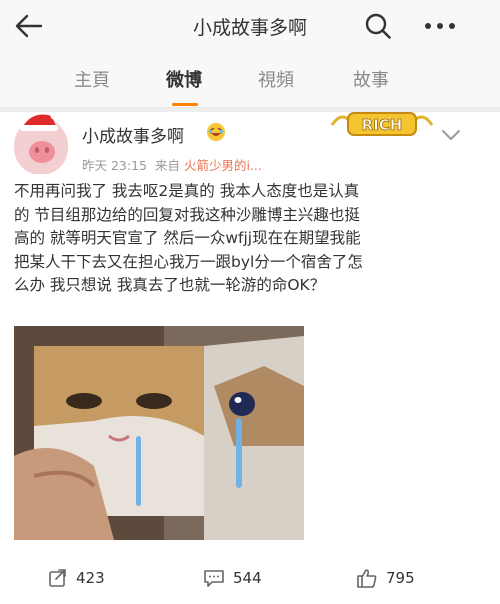  Describe the element at coordinates (378, 26) in the screenshot. I see `search-icon` at that location.